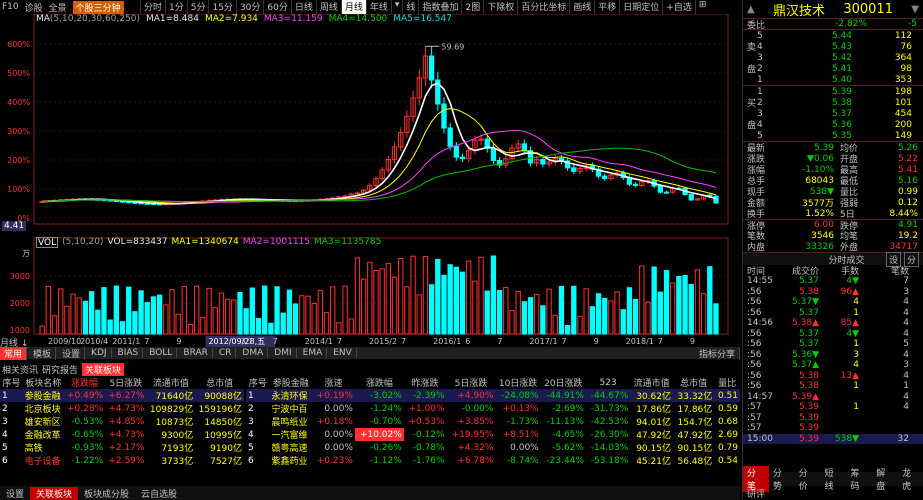 This screenshot has height=500, width=923. I want to click on sector-row: 3 雄安新区 -0.53% +4.85% 10873亿 14850亿, so click(122, 422).